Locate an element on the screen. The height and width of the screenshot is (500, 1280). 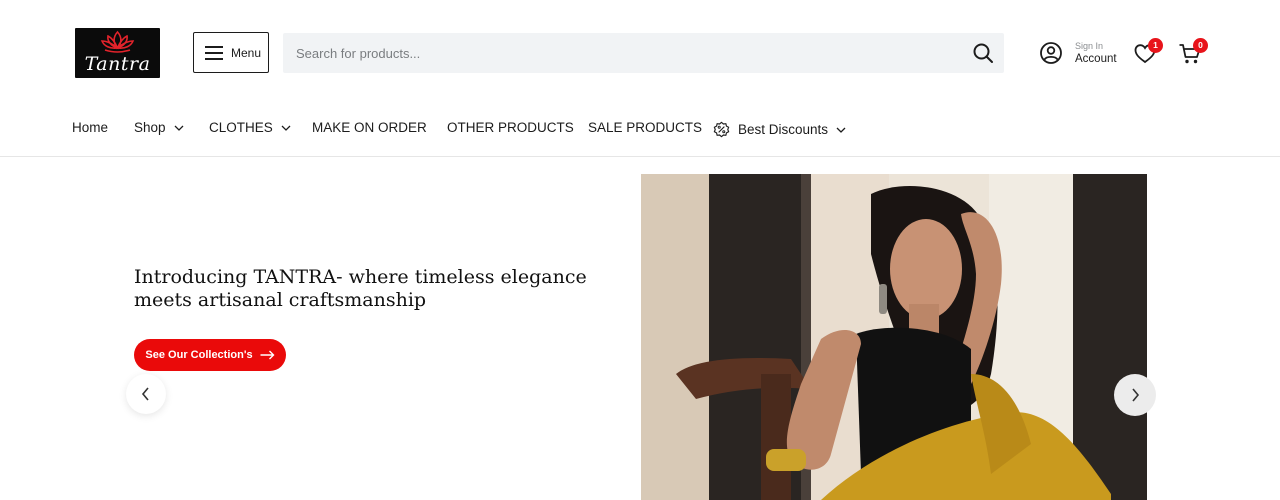
nav-item-label: Shop is located at coordinates (150, 127).